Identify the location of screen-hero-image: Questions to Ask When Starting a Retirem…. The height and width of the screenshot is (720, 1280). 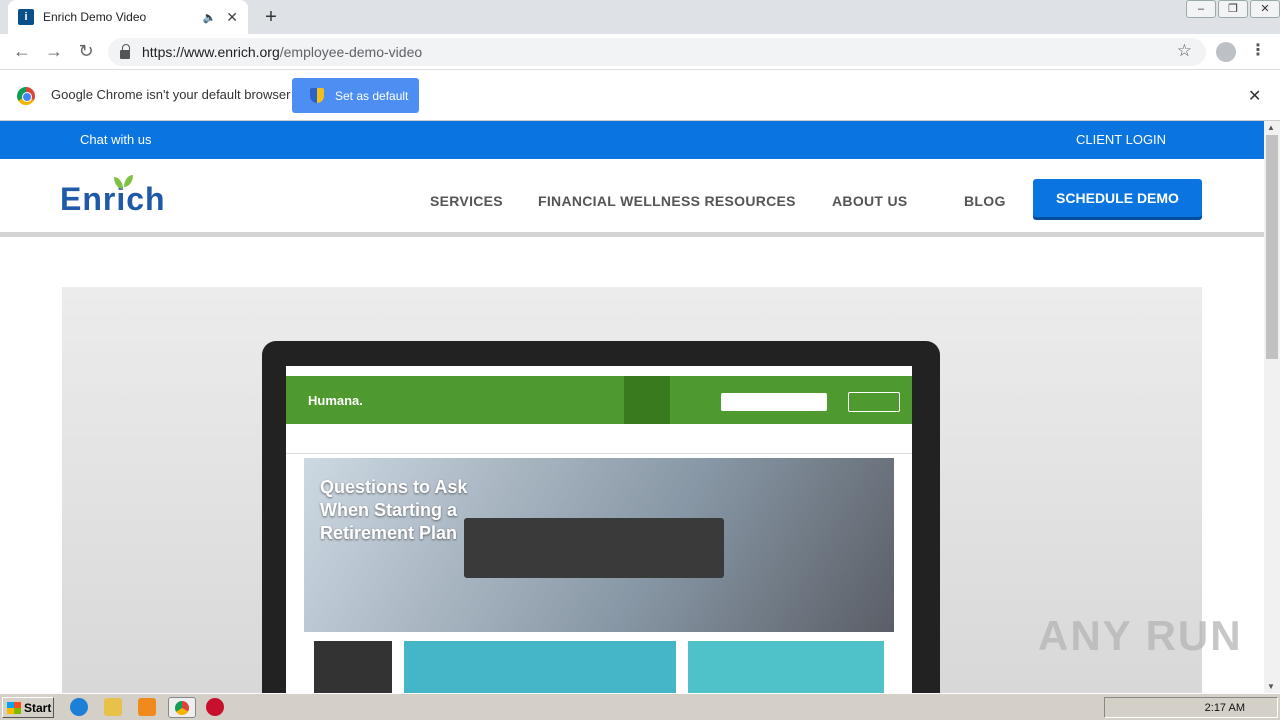
(599, 545).